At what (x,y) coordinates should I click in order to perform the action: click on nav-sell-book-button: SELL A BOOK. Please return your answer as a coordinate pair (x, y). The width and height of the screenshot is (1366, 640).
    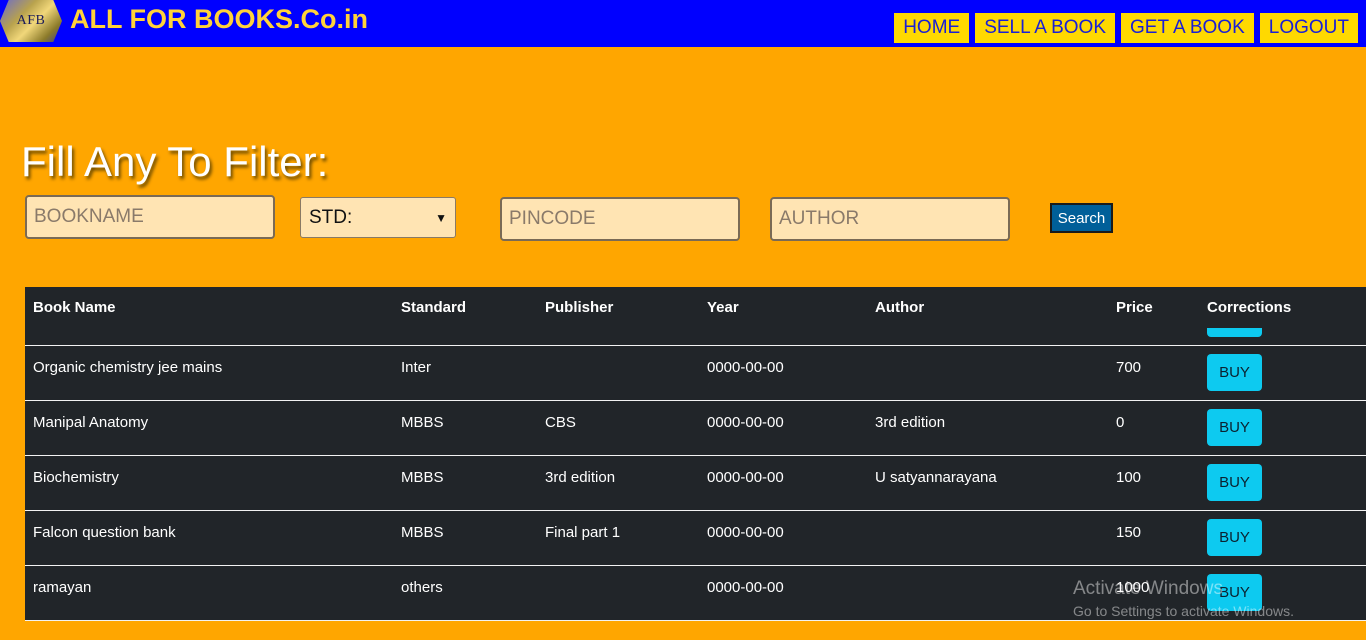
    Looking at the image, I should click on (1045, 28).